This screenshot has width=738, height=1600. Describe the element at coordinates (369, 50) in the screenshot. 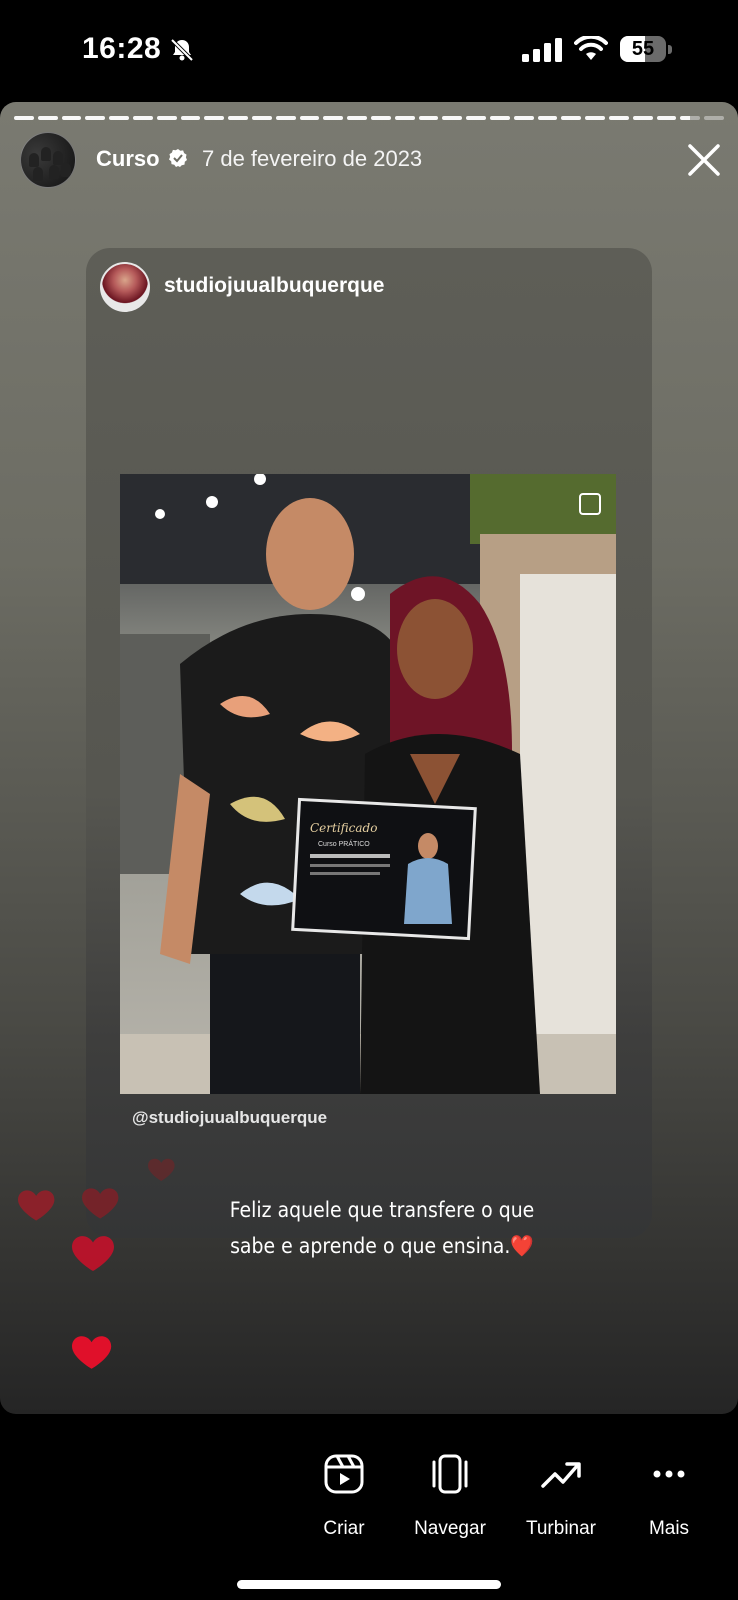

I see `status-bar: 16:28 55` at that location.